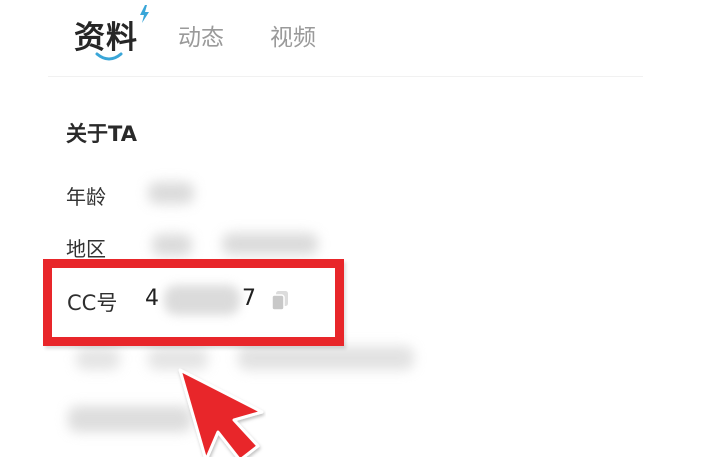 The height and width of the screenshot is (457, 703). Describe the element at coordinates (86, 197) in the screenshot. I see `age-label: 年龄` at that location.